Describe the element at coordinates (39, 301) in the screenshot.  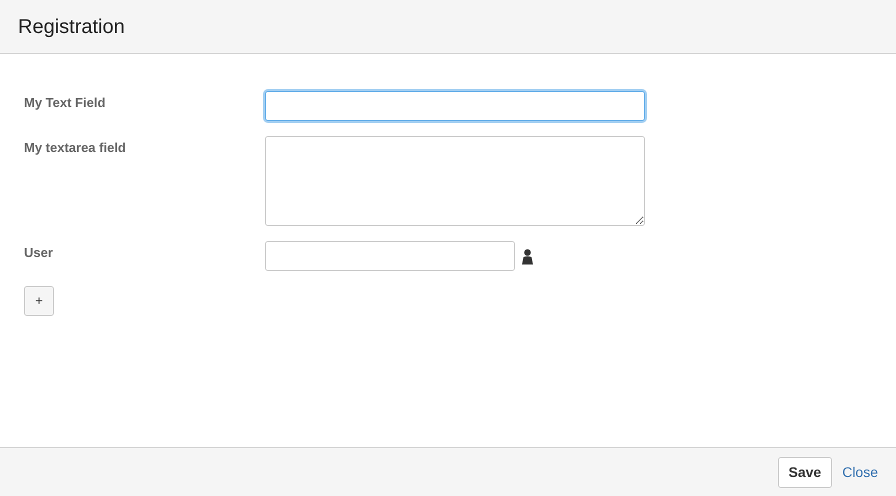
I see `add-button: +` at that location.